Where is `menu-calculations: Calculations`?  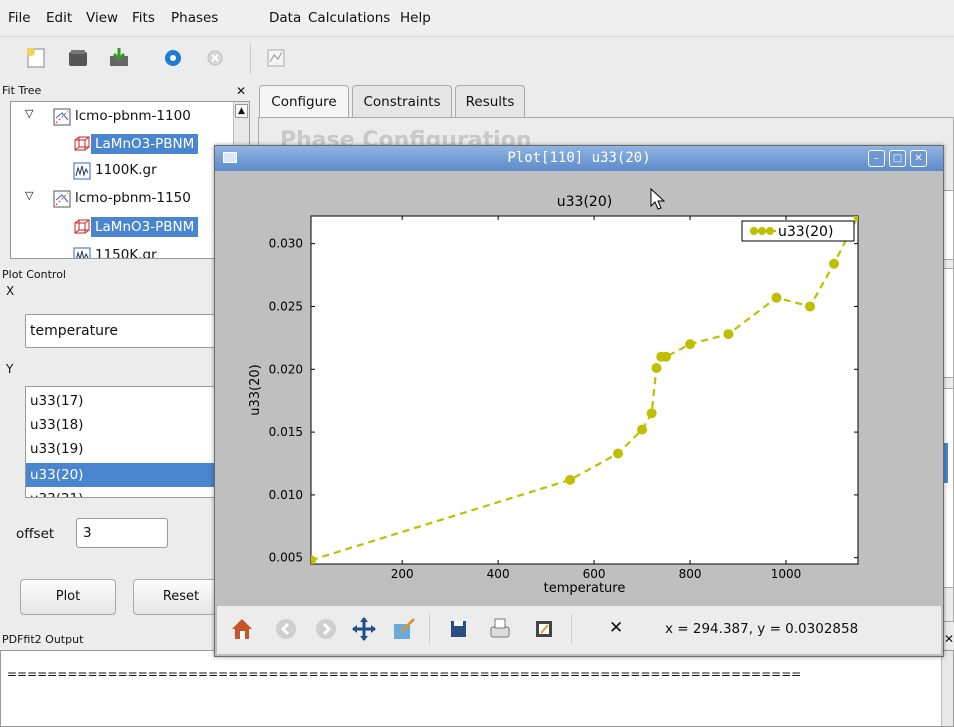 menu-calculations: Calculations is located at coordinates (349, 18).